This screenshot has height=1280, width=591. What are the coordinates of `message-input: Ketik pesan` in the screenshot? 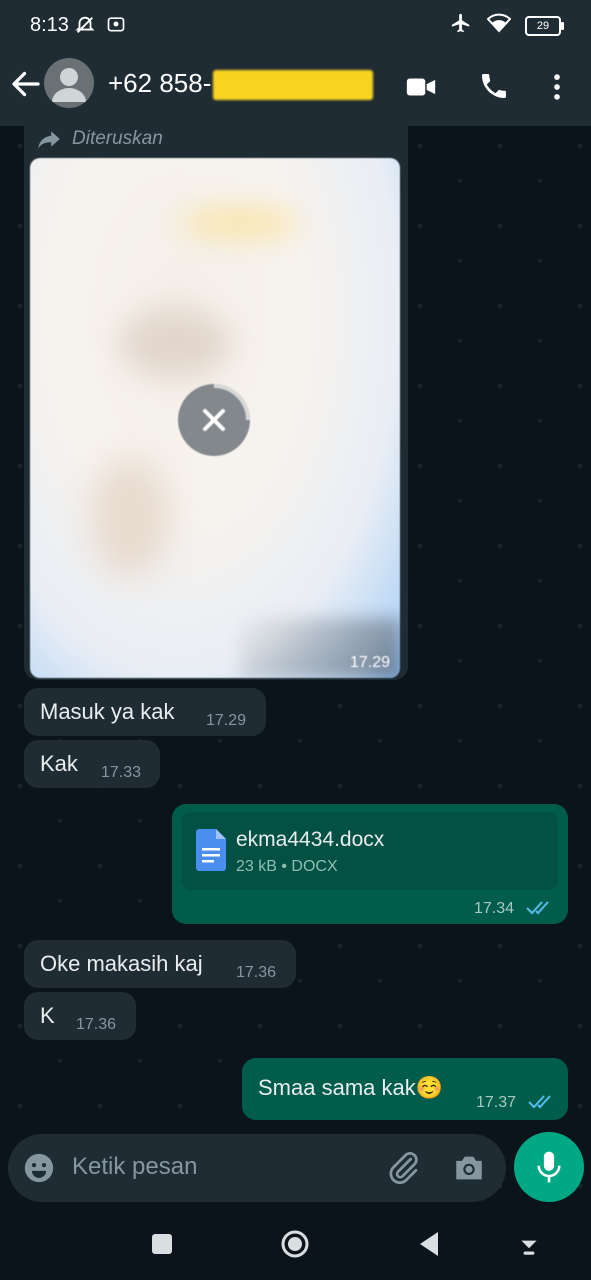 It's located at (134, 1167).